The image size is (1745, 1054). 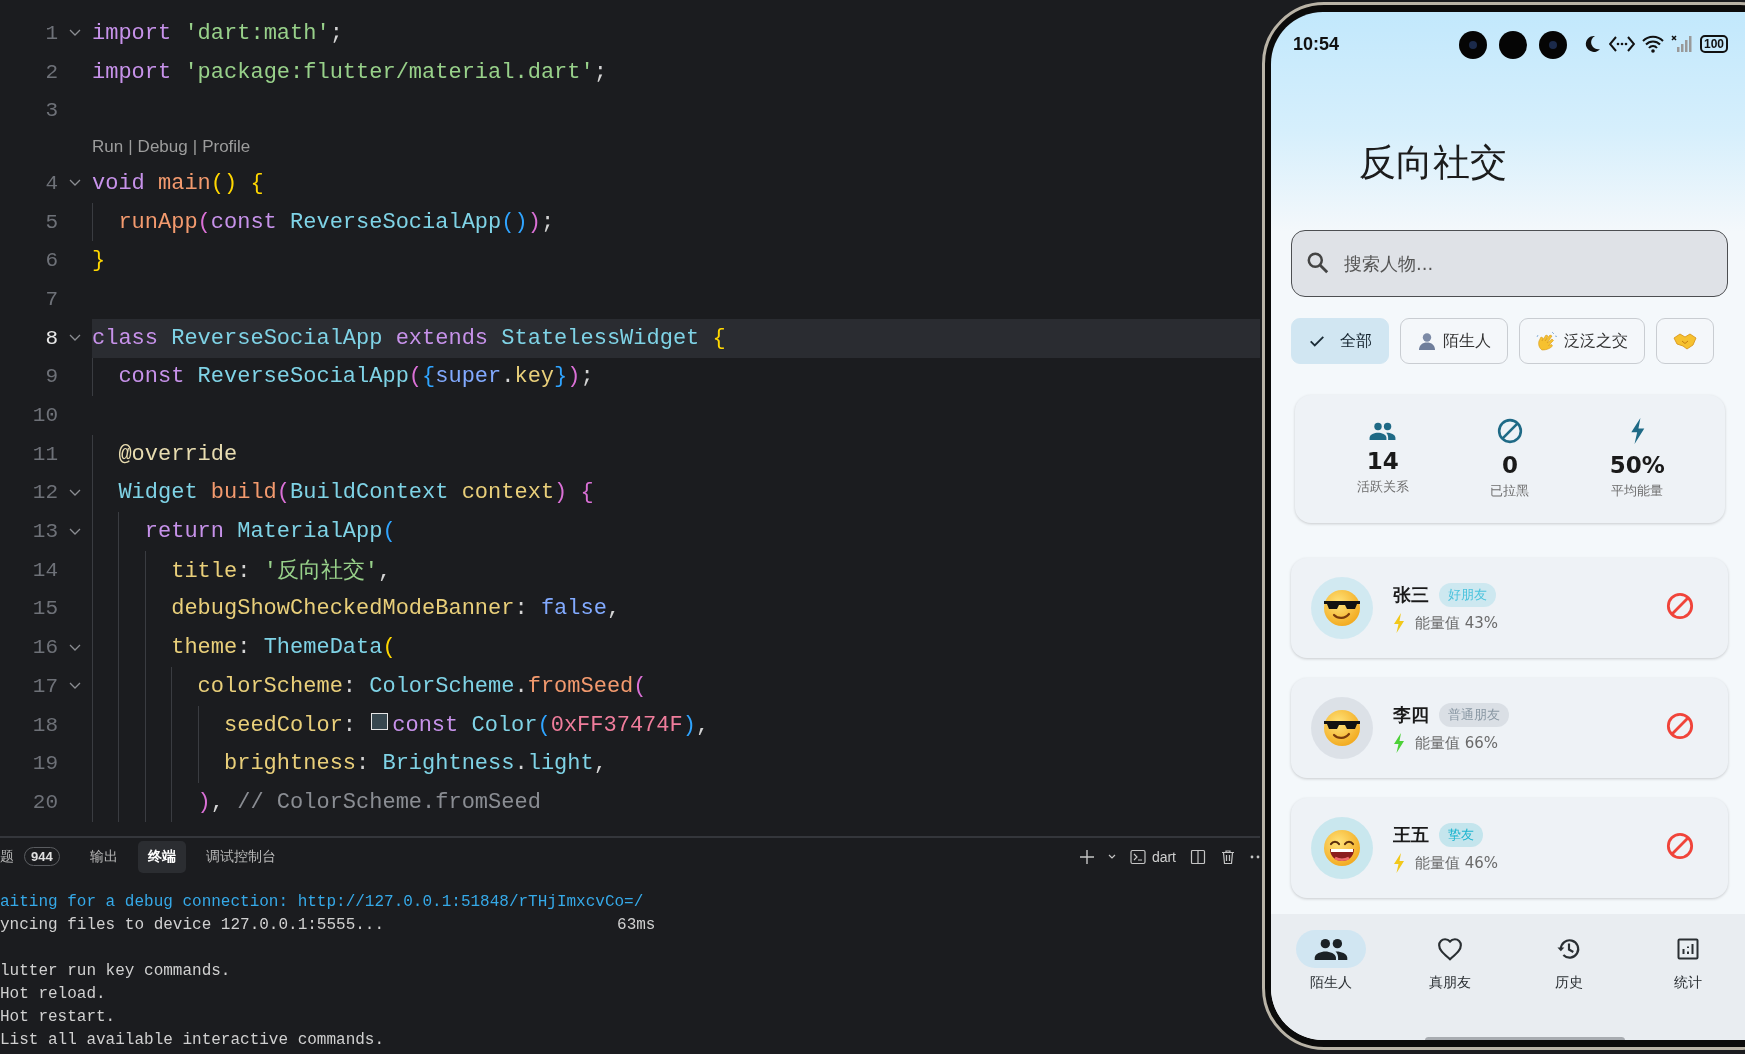 What do you see at coordinates (51, 299) in the screenshot?
I see `line-number: 7` at bounding box center [51, 299].